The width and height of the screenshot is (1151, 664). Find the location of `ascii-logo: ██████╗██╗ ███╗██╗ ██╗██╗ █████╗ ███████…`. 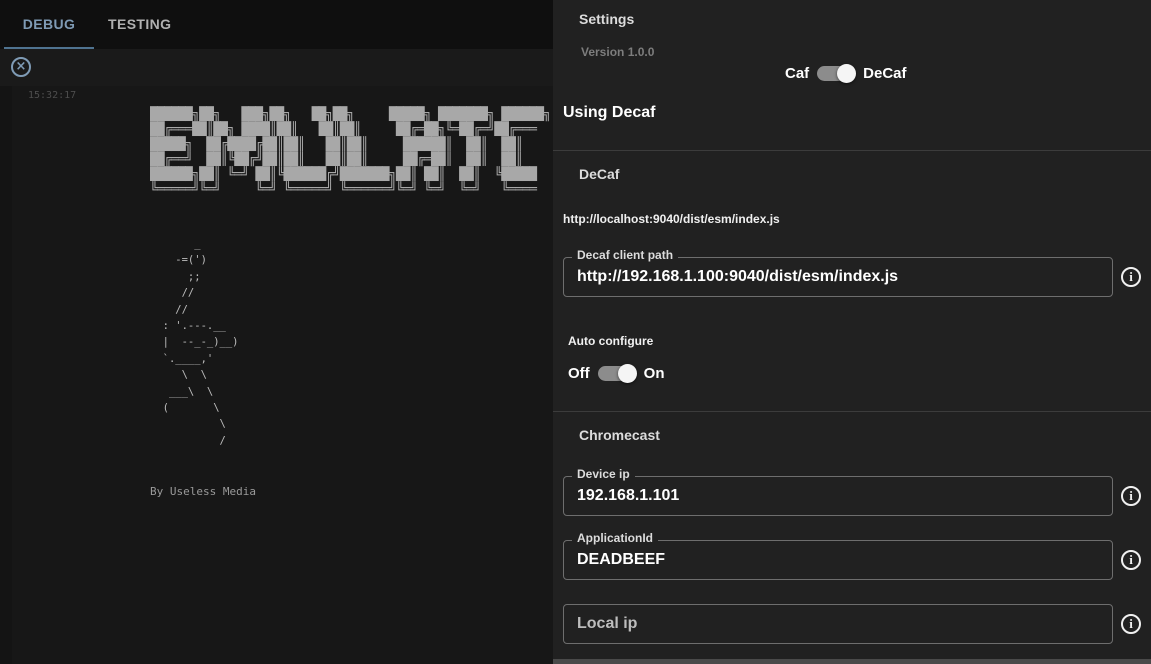

ascii-logo: ██████╗██╗ ███╗██╗ ██╗██╗ █████╗ ███████… is located at coordinates (350, 151).